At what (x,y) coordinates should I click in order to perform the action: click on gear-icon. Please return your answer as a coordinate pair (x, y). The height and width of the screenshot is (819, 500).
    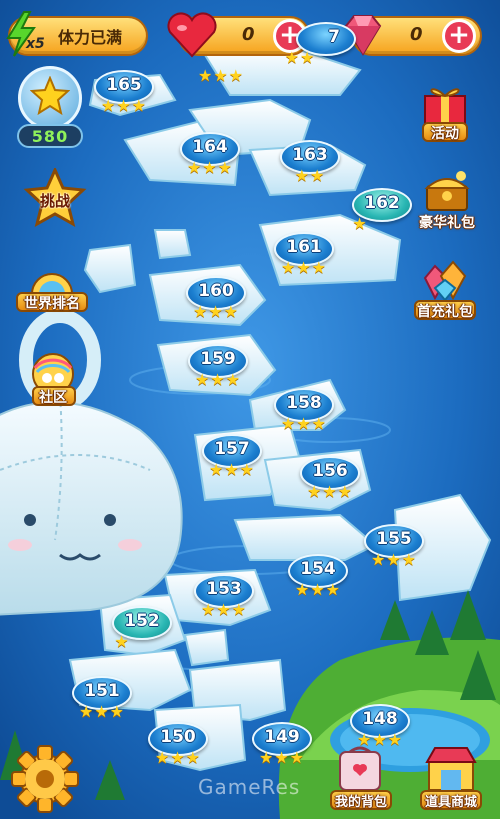
    Looking at the image, I should click on (45, 779).